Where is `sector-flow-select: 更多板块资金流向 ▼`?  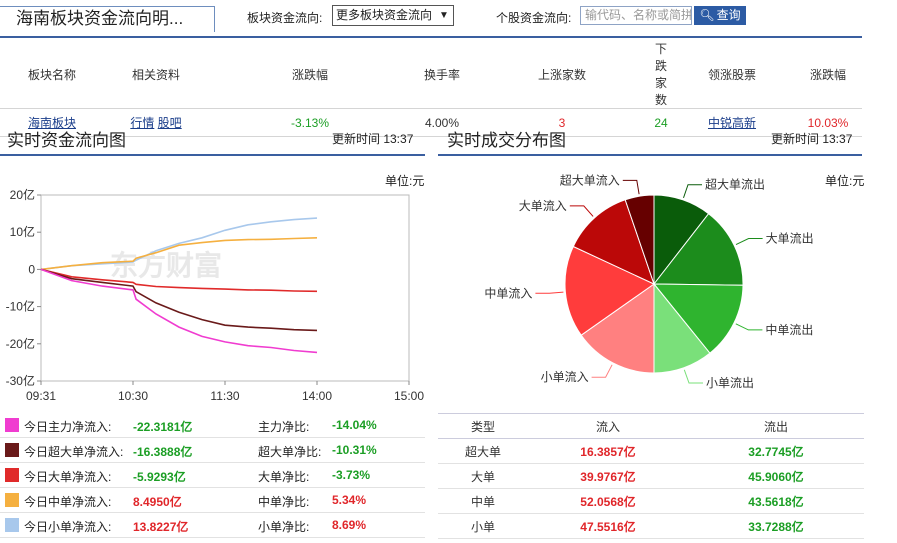
sector-flow-select: 更多板块资金流向 ▼ is located at coordinates (393, 15).